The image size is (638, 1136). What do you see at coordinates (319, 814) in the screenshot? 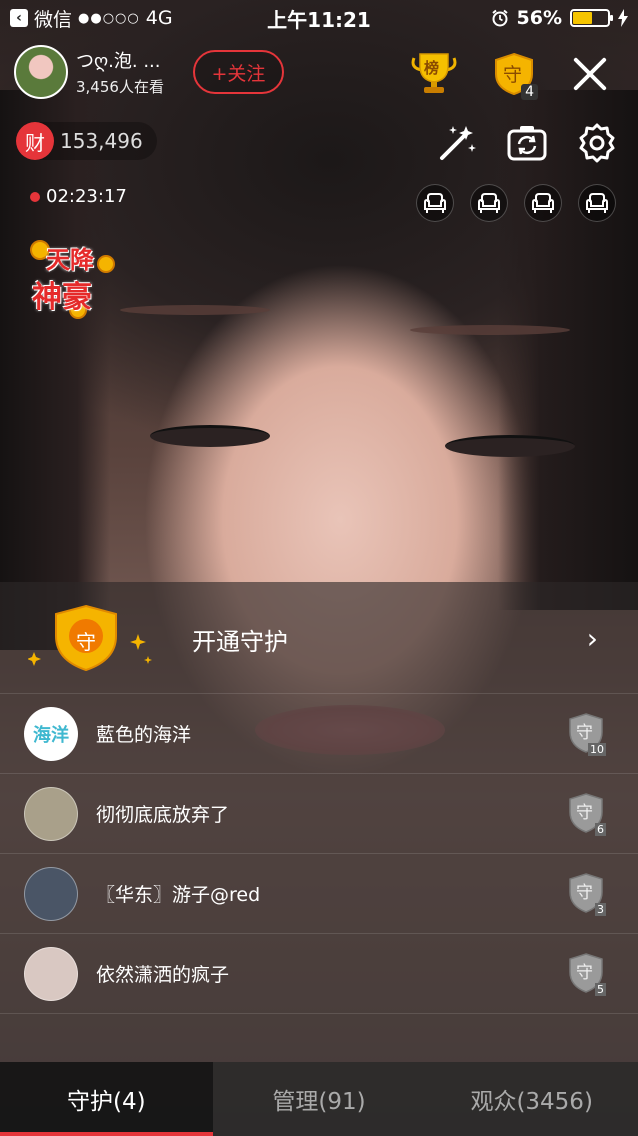
I see `guard-list-item: 彻彻底底放弃了 守 6` at bounding box center [319, 814].